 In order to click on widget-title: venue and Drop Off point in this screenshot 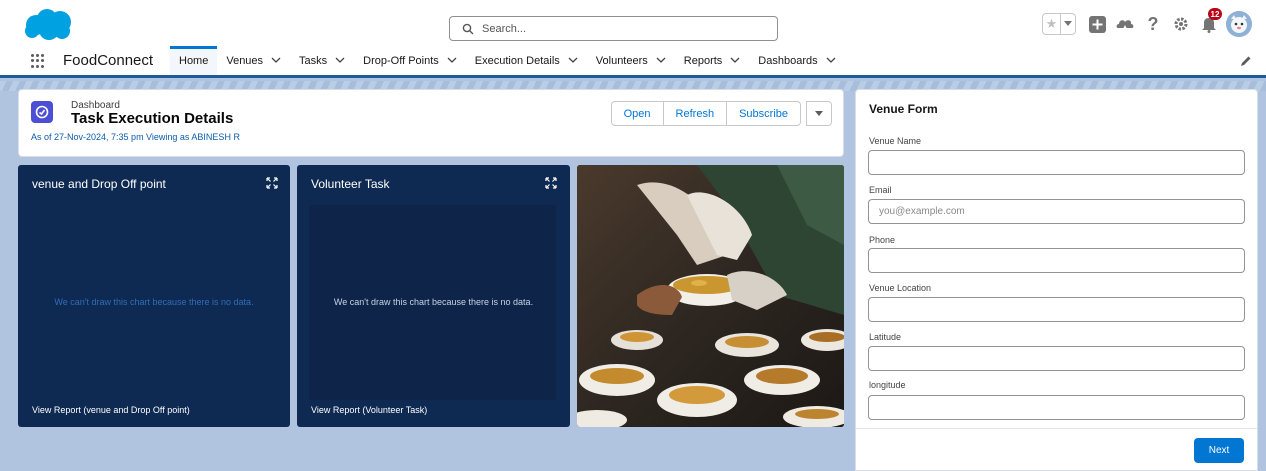, I will do `click(99, 184)`.